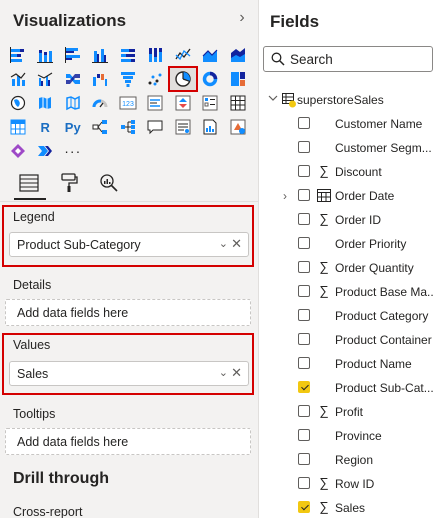  What do you see at coordinates (33, 374) in the screenshot?
I see `values-field-name: Sales` at bounding box center [33, 374].